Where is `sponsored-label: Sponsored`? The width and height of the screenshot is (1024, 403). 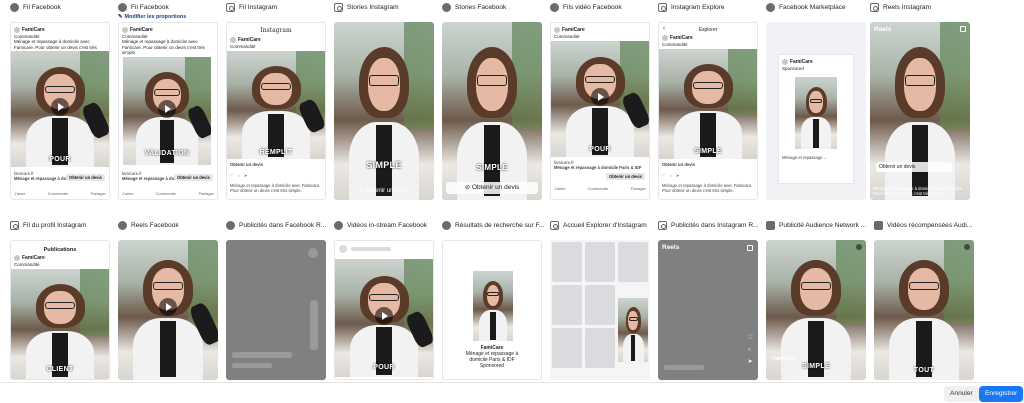 sponsored-label: Sponsored is located at coordinates (793, 68).